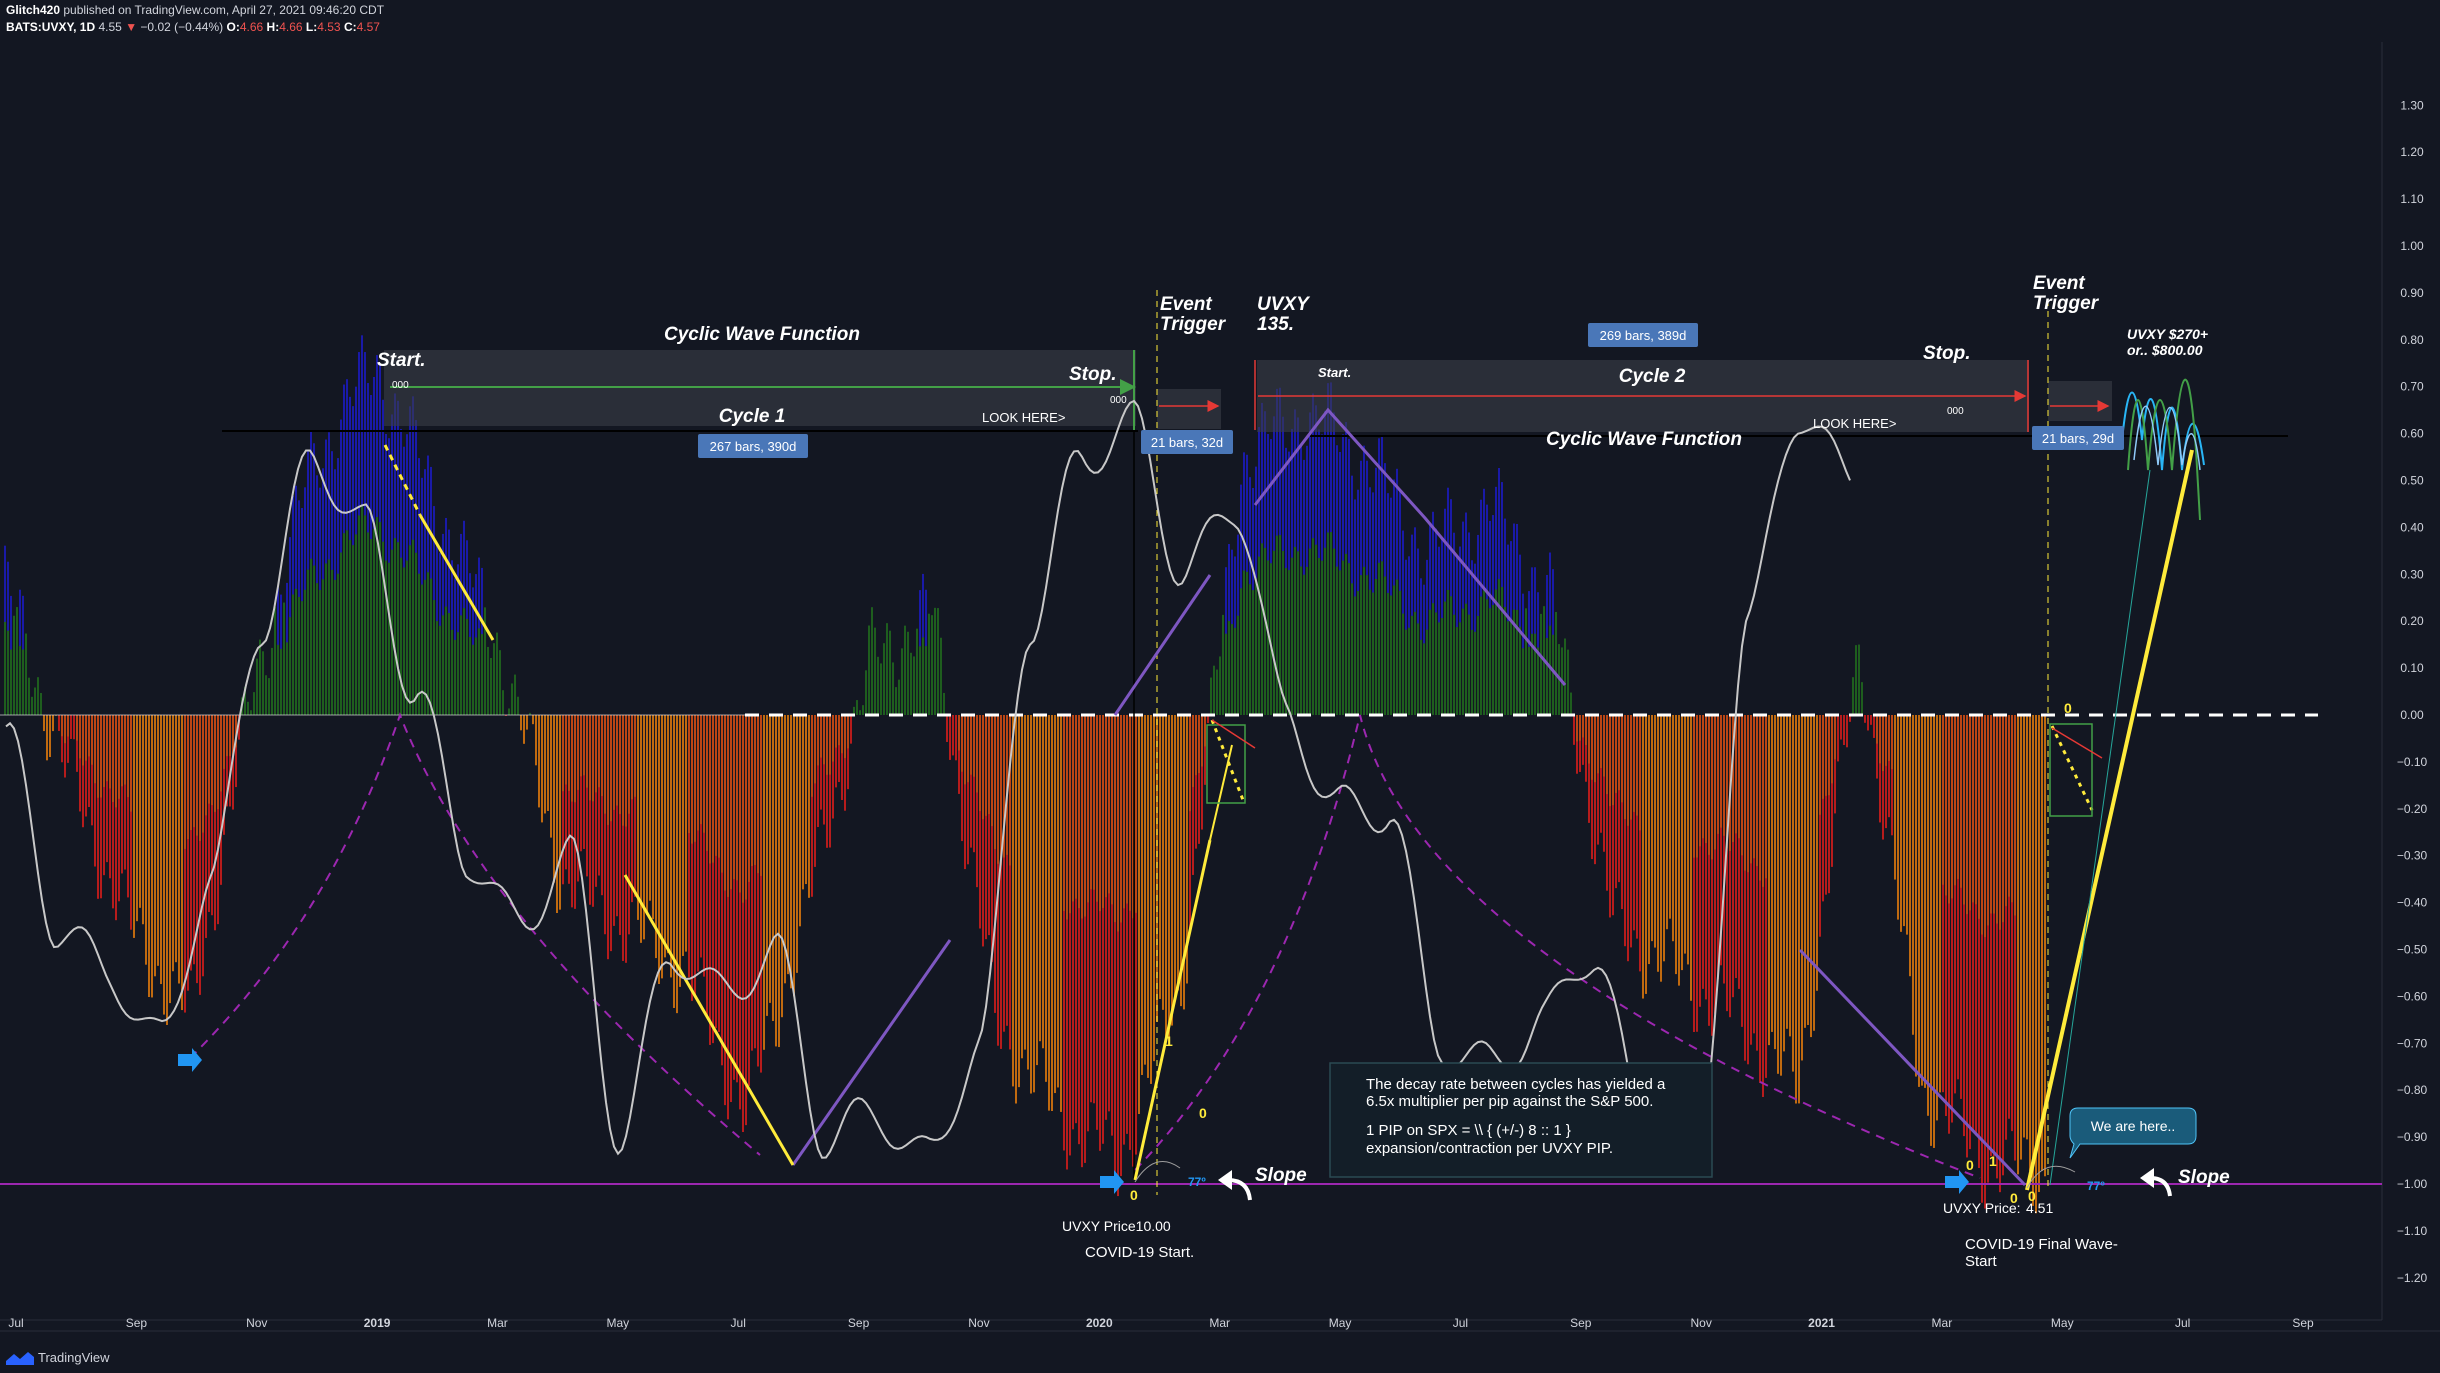 The width and height of the screenshot is (2440, 1373). What do you see at coordinates (74, 1357) in the screenshot?
I see `tradingview-brand: TradingView` at bounding box center [74, 1357].